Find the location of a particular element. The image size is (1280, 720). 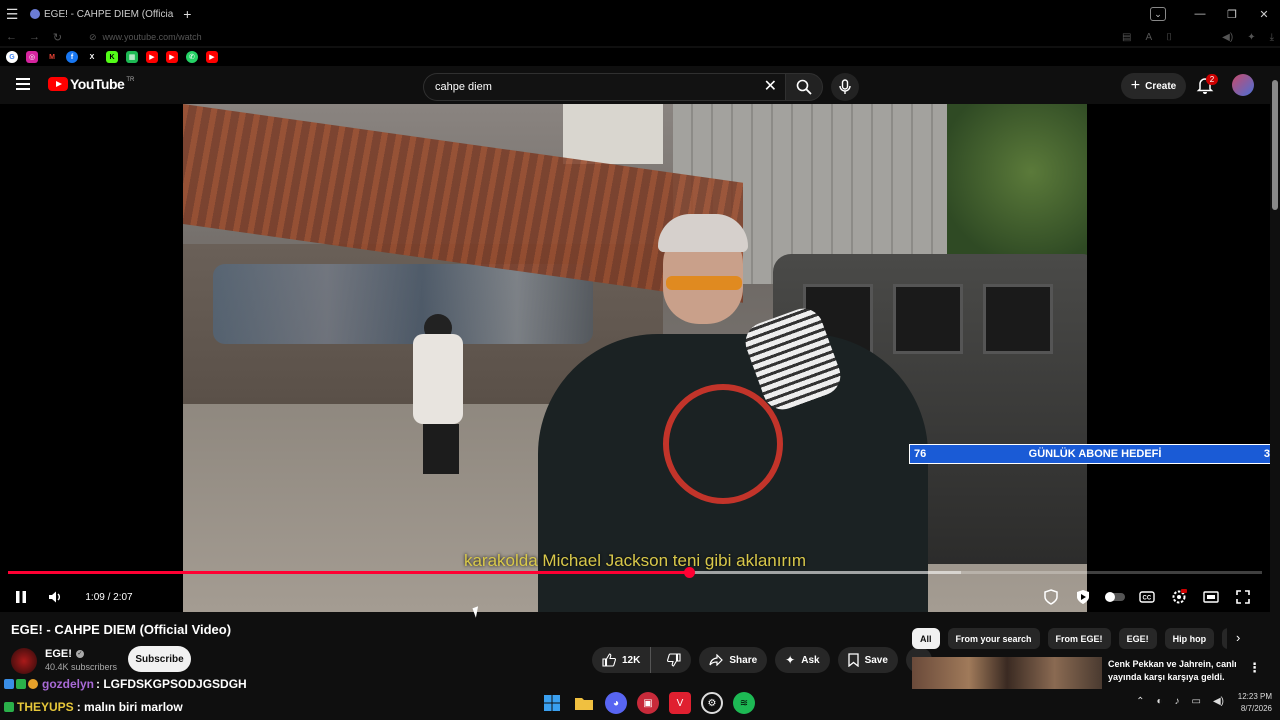

gmail-icon: M is located at coordinates (52, 57).